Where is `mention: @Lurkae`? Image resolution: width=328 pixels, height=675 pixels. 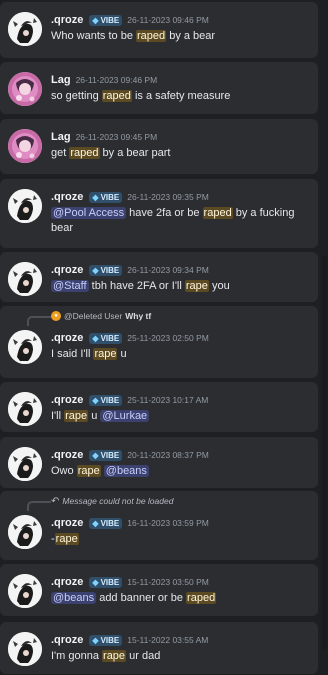
mention: @Lurkae is located at coordinates (125, 416).